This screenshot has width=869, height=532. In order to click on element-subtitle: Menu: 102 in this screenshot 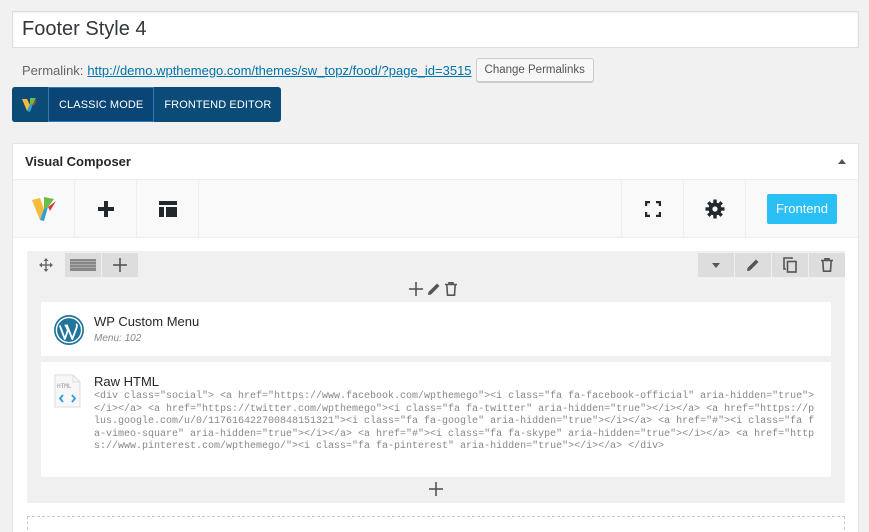, I will do `click(118, 338)`.